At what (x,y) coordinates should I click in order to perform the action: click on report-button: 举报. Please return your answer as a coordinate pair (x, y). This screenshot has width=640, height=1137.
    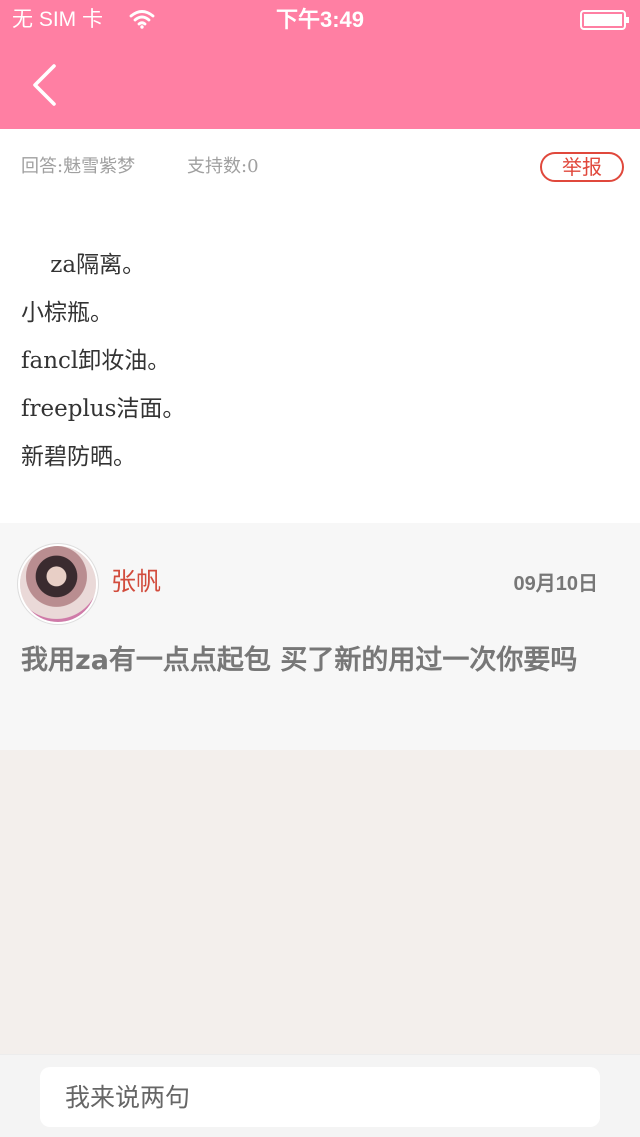
    Looking at the image, I should click on (582, 167).